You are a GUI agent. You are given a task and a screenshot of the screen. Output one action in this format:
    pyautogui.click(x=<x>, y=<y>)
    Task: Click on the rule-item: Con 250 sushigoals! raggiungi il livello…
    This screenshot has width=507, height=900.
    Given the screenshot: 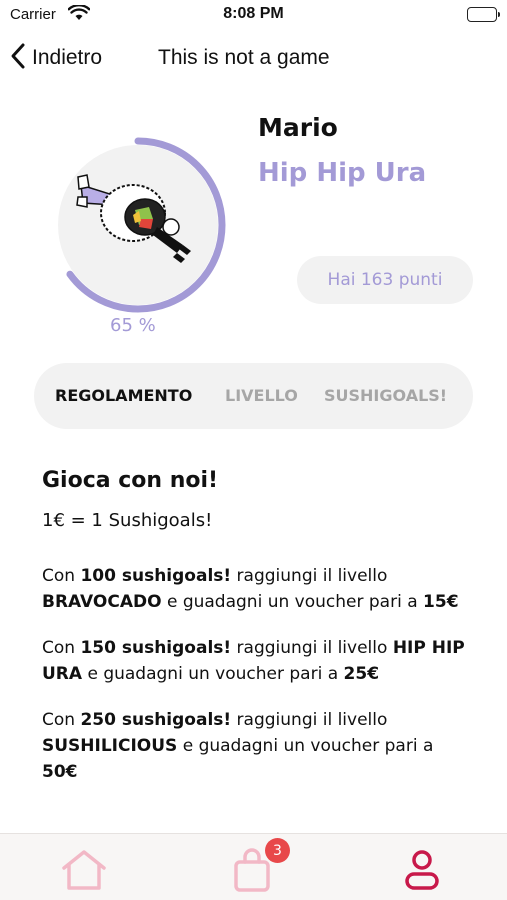 What is the action you would take?
    pyautogui.click(x=238, y=746)
    